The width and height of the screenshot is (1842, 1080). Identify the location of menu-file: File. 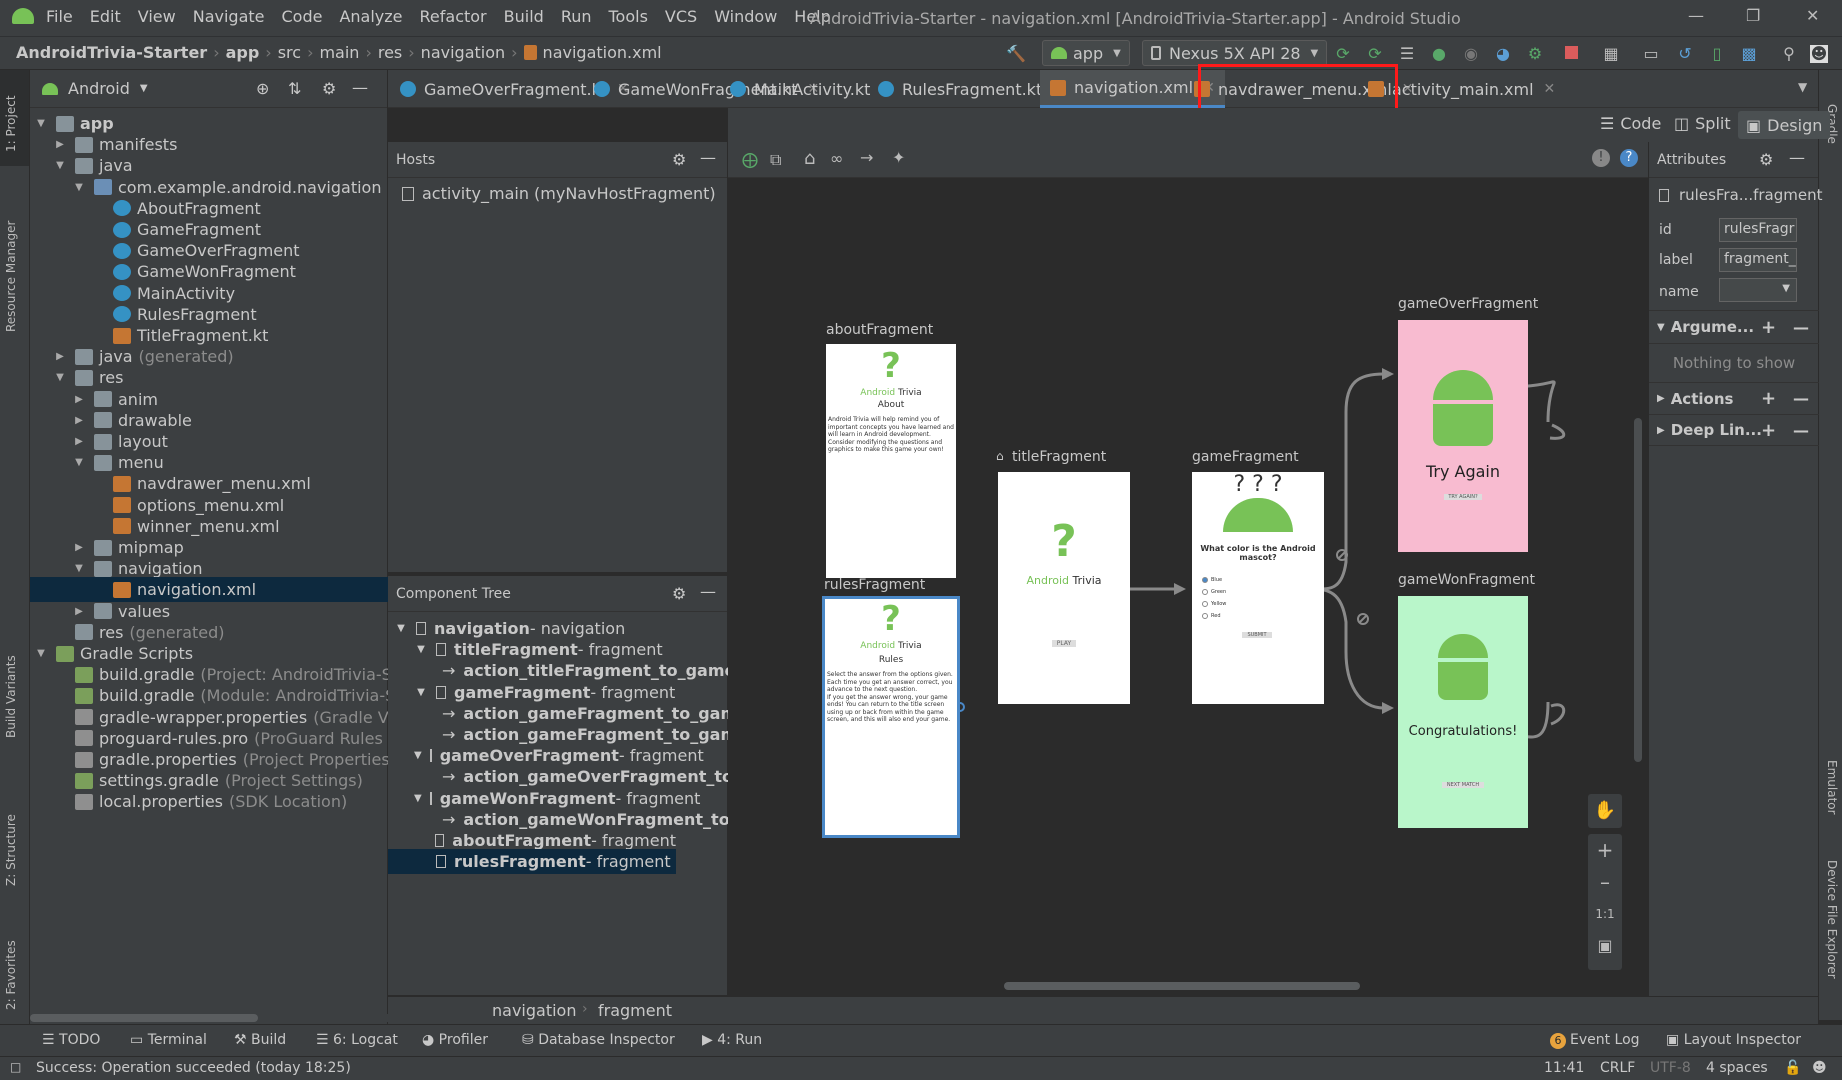
(59, 16).